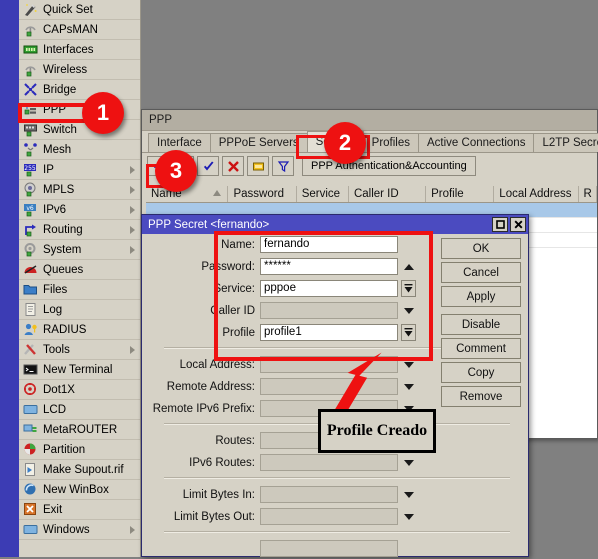 This screenshot has height=559, width=598. Describe the element at coordinates (388, 194) in the screenshot. I see `column-header-caller-id: Caller ID` at that location.